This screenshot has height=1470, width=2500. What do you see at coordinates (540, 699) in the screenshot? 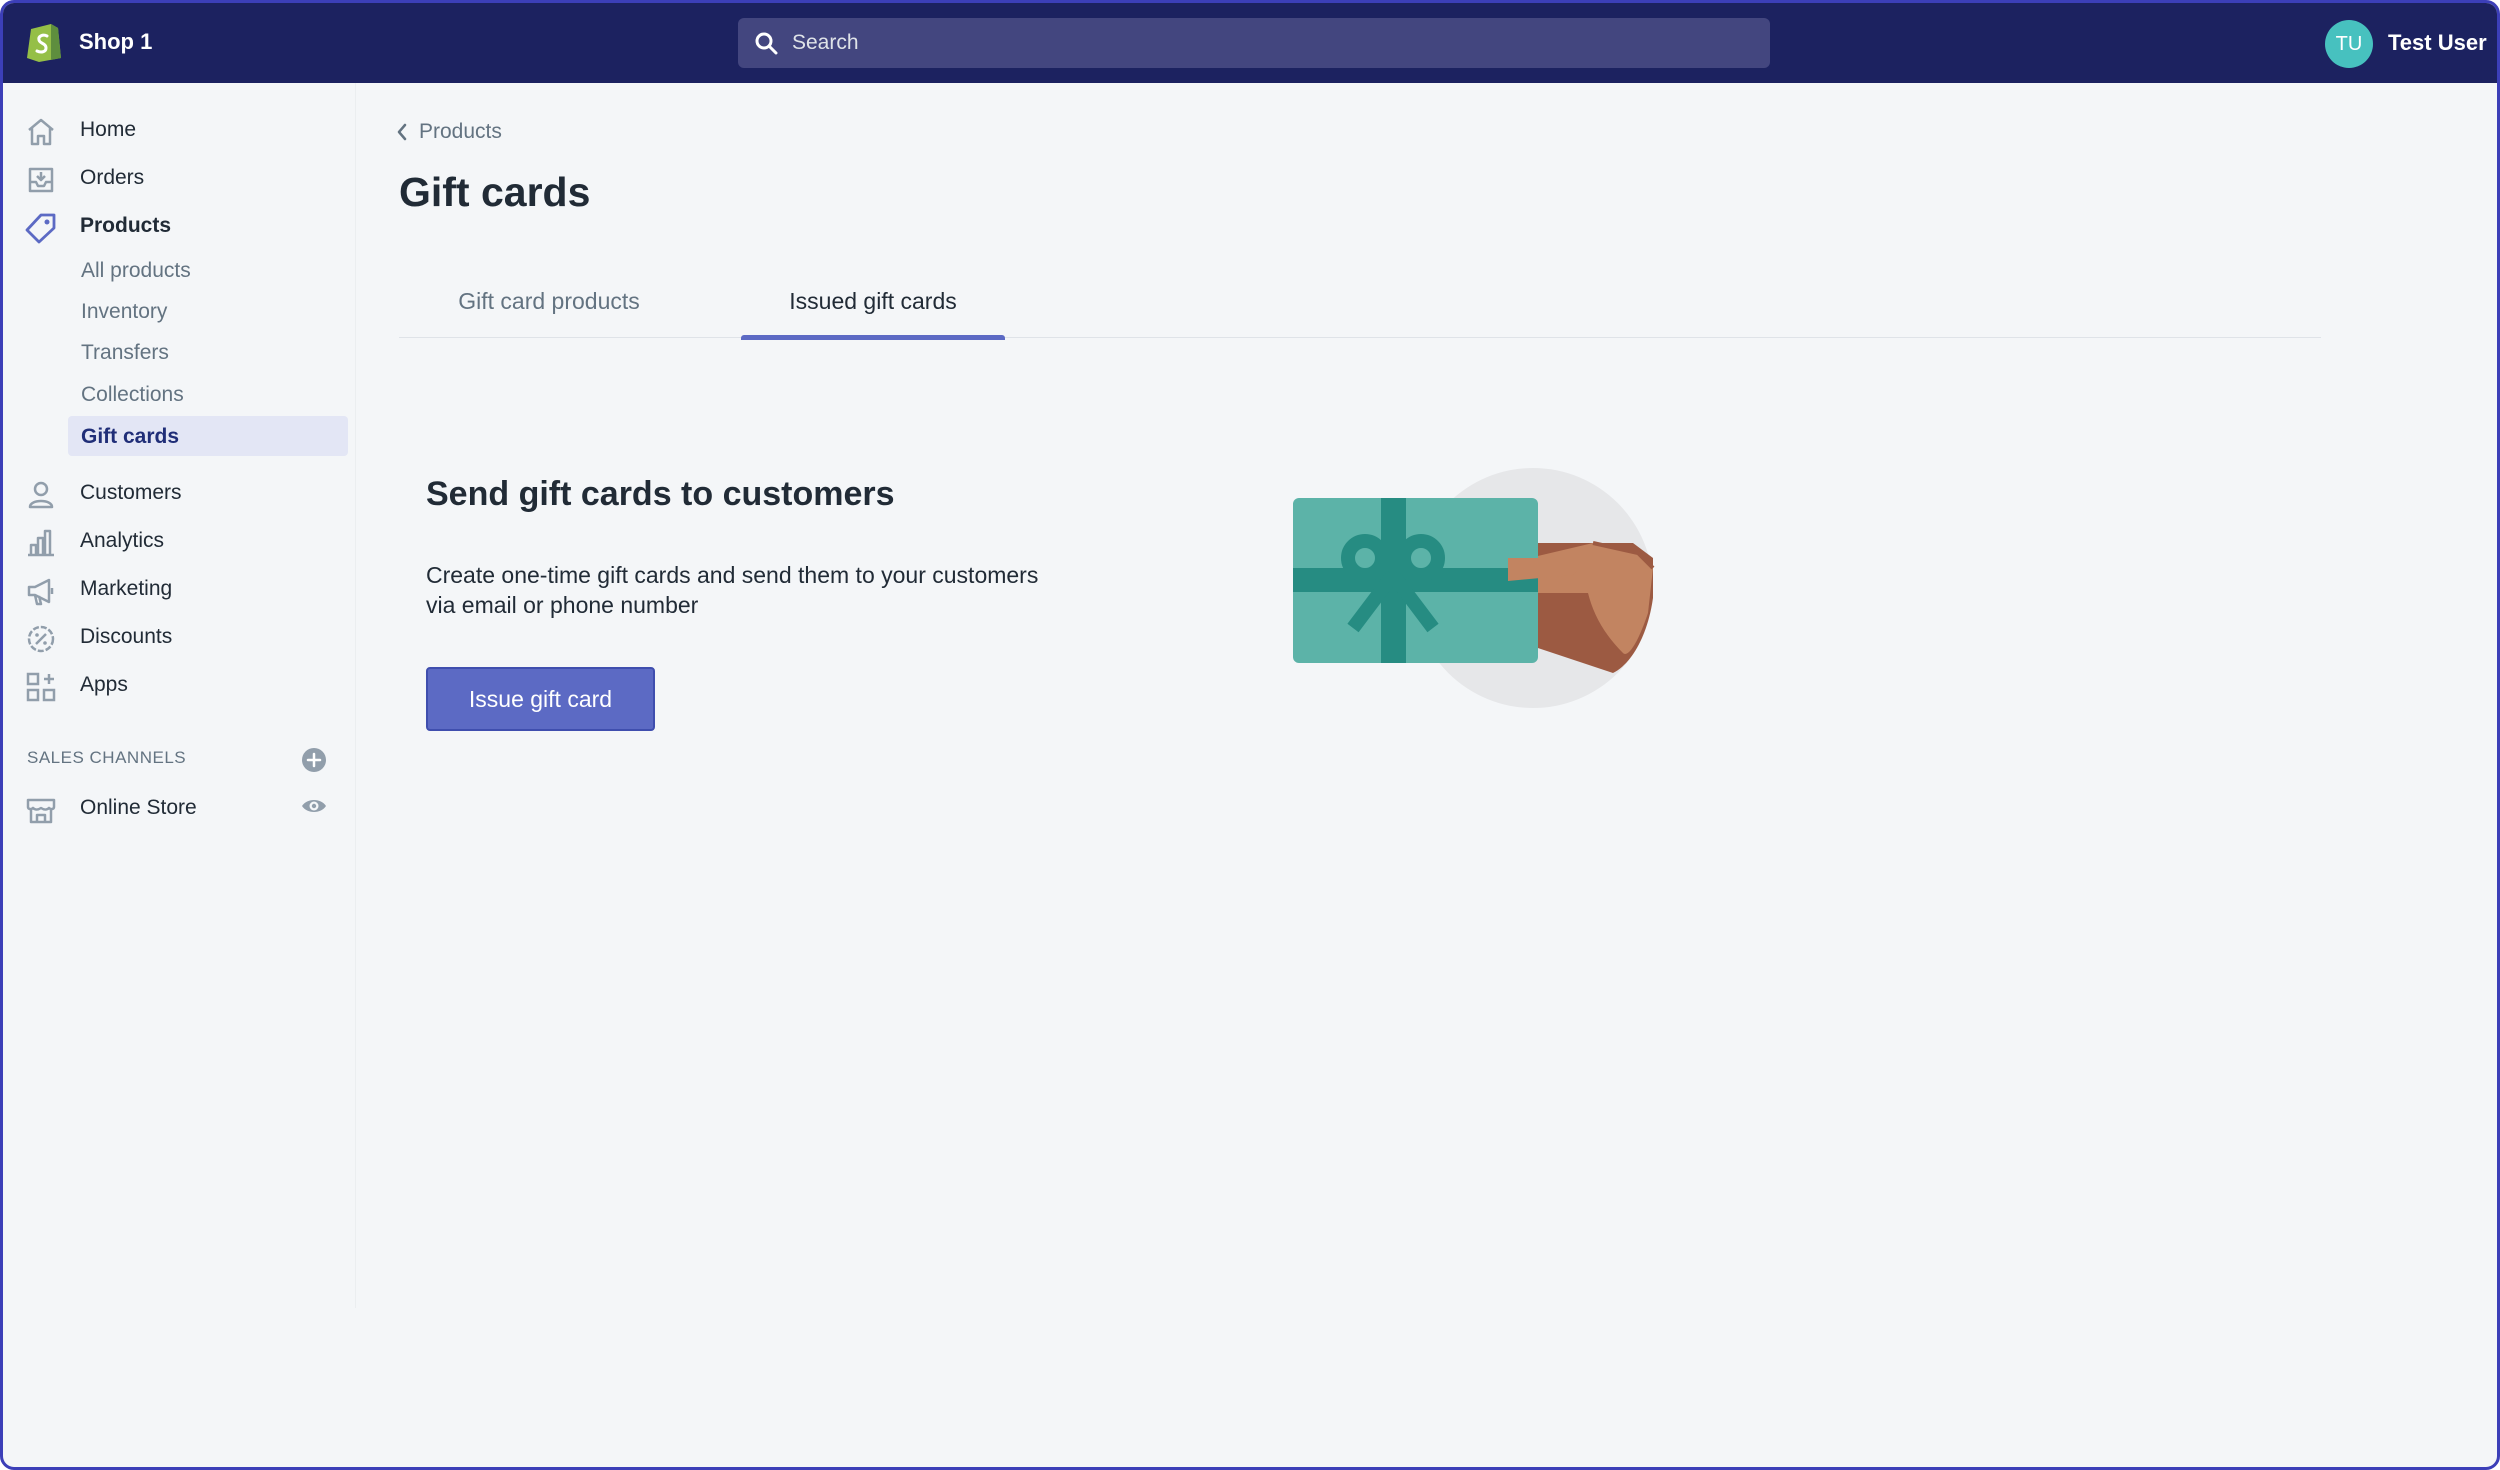
I see `issue-gift-card-button: Issue gift card` at bounding box center [540, 699].